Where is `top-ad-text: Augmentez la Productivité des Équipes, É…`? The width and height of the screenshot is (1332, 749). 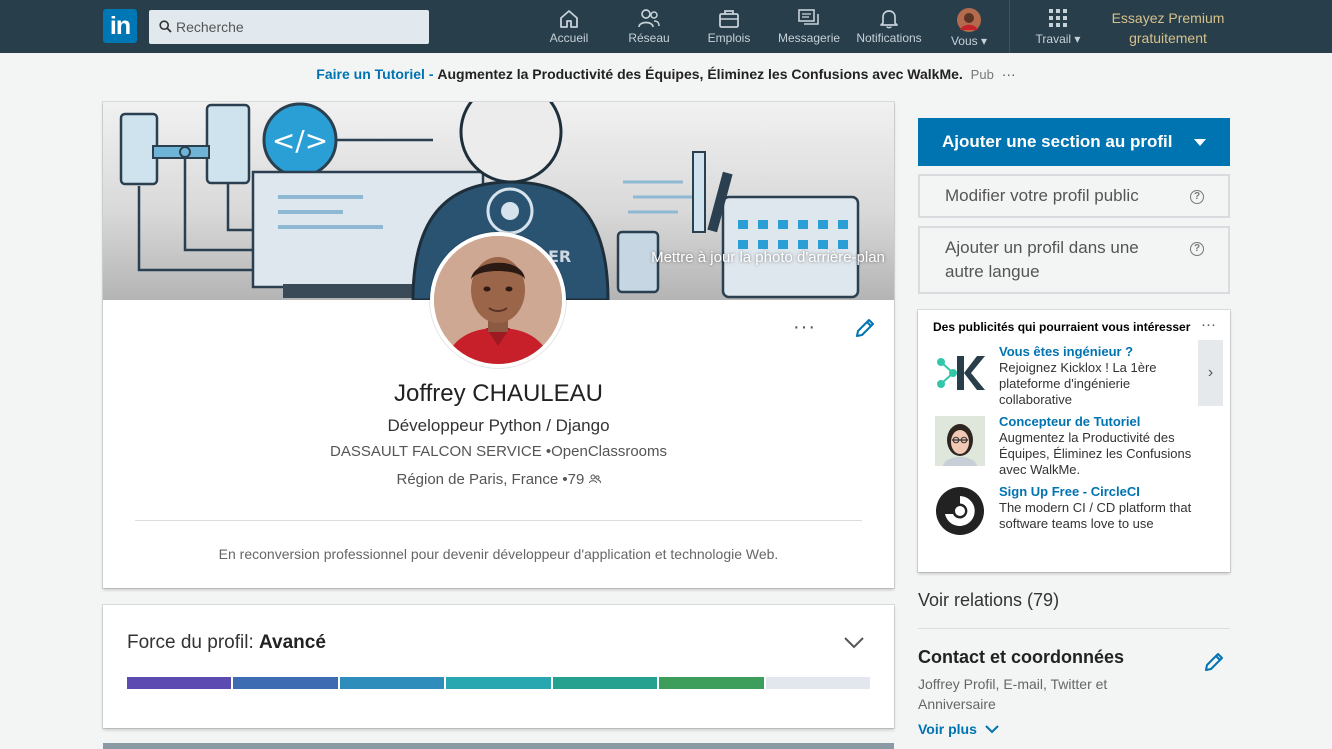
top-ad-text: Augmentez la Productivité des Équipes, É… is located at coordinates (699, 74).